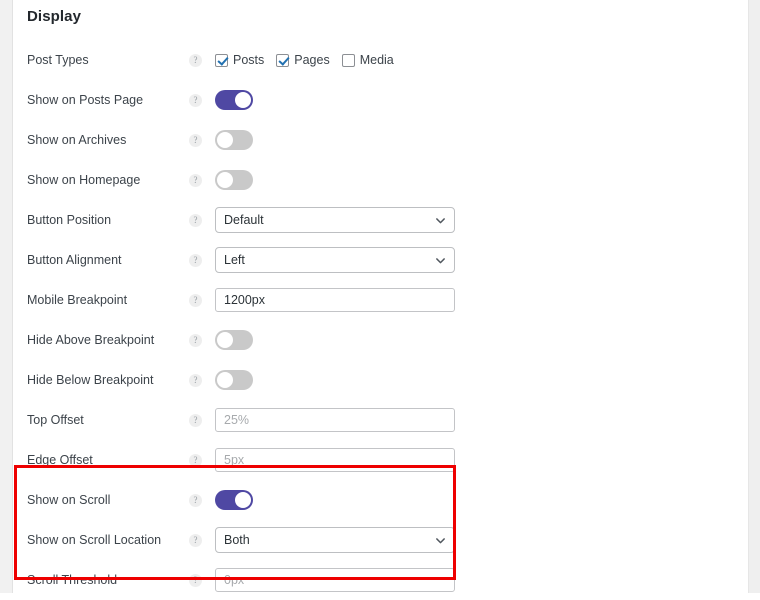  Describe the element at coordinates (481, 60) in the screenshot. I see `row-control-post-types: Posts Pages Media` at that location.